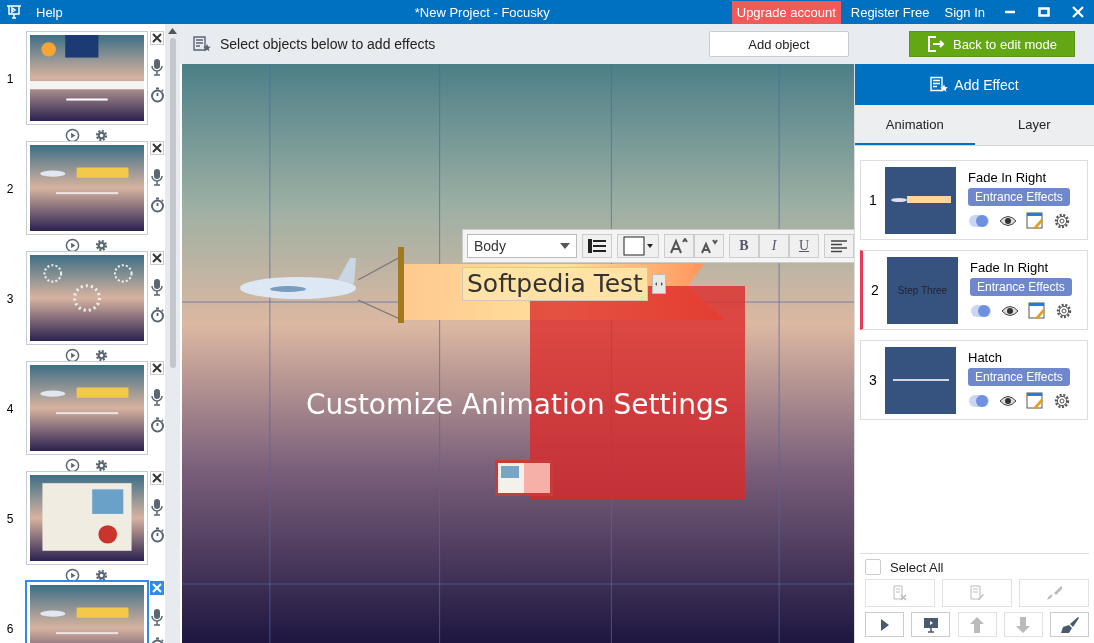 The width and height of the screenshot is (1094, 643). What do you see at coordinates (915, 125) in the screenshot?
I see `panel-tab: Animation` at bounding box center [915, 125].